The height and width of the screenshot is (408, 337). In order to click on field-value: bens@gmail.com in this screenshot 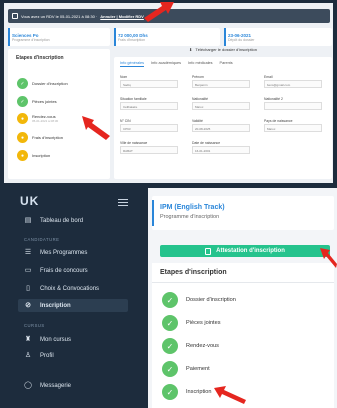, I will do `click(293, 84)`.